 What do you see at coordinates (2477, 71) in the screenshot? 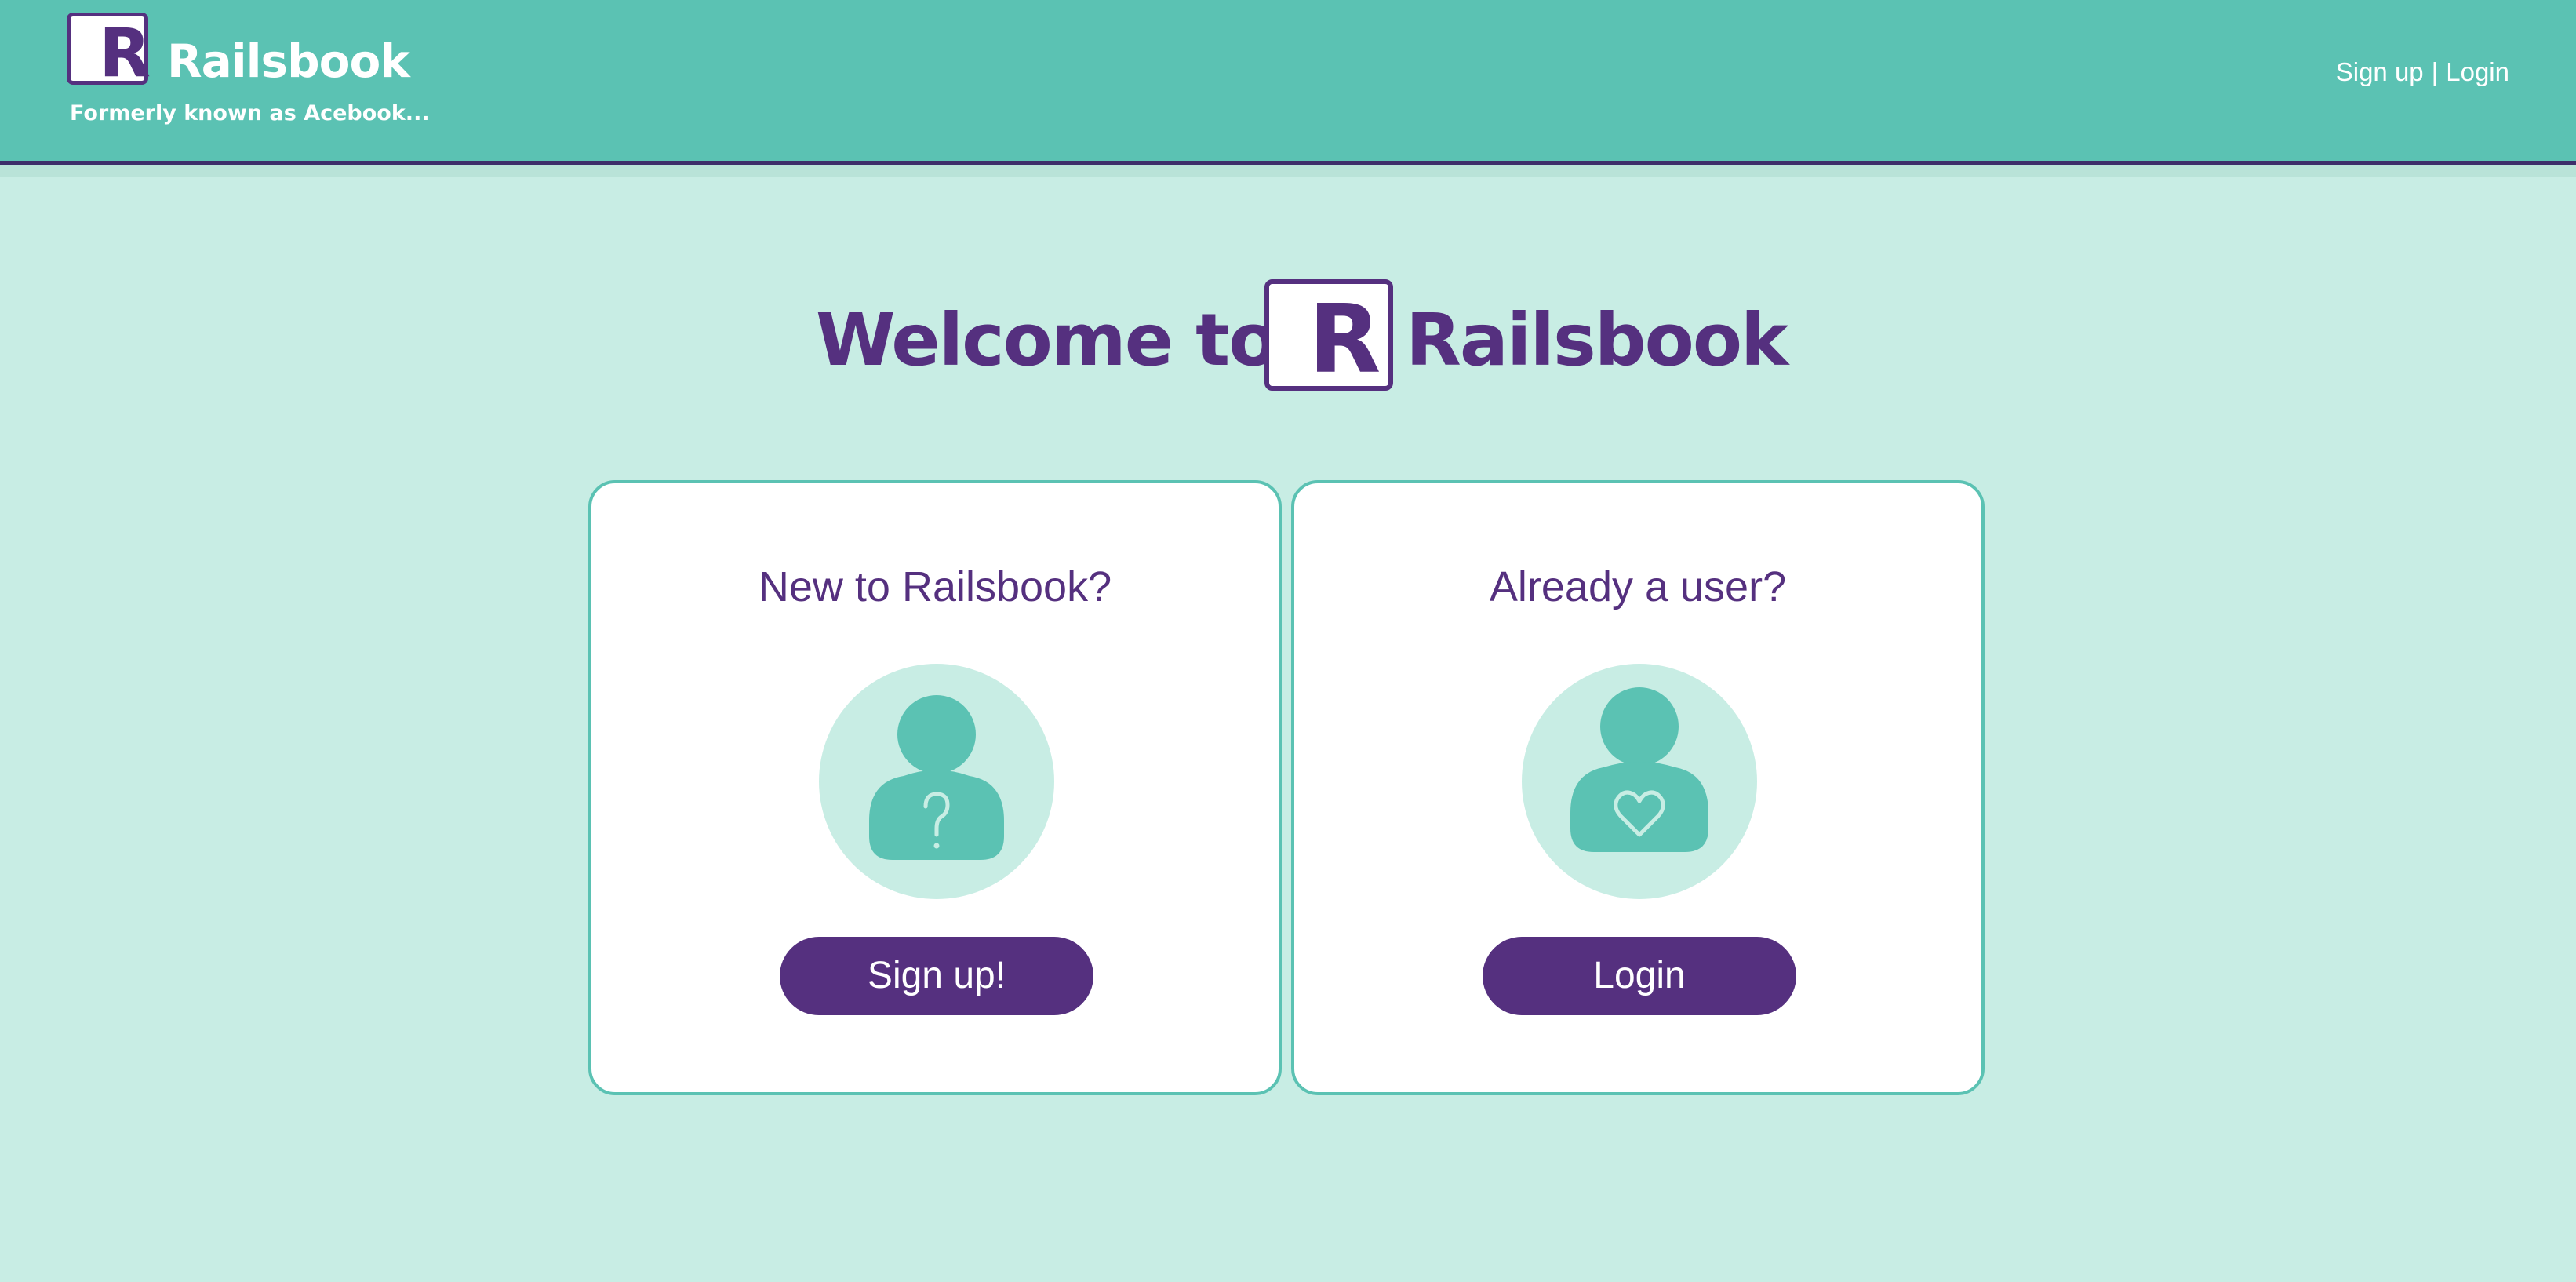
I see `nav-login-link: Login` at bounding box center [2477, 71].